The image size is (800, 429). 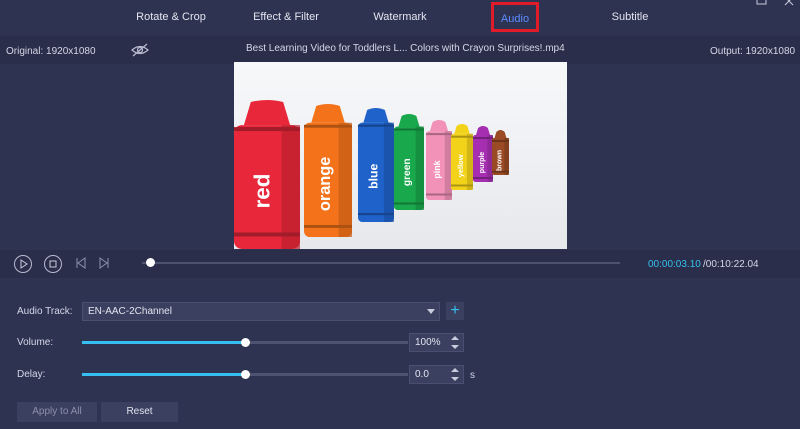 What do you see at coordinates (753, 51) in the screenshot?
I see `output-resolution: Output: 1920x1080` at bounding box center [753, 51].